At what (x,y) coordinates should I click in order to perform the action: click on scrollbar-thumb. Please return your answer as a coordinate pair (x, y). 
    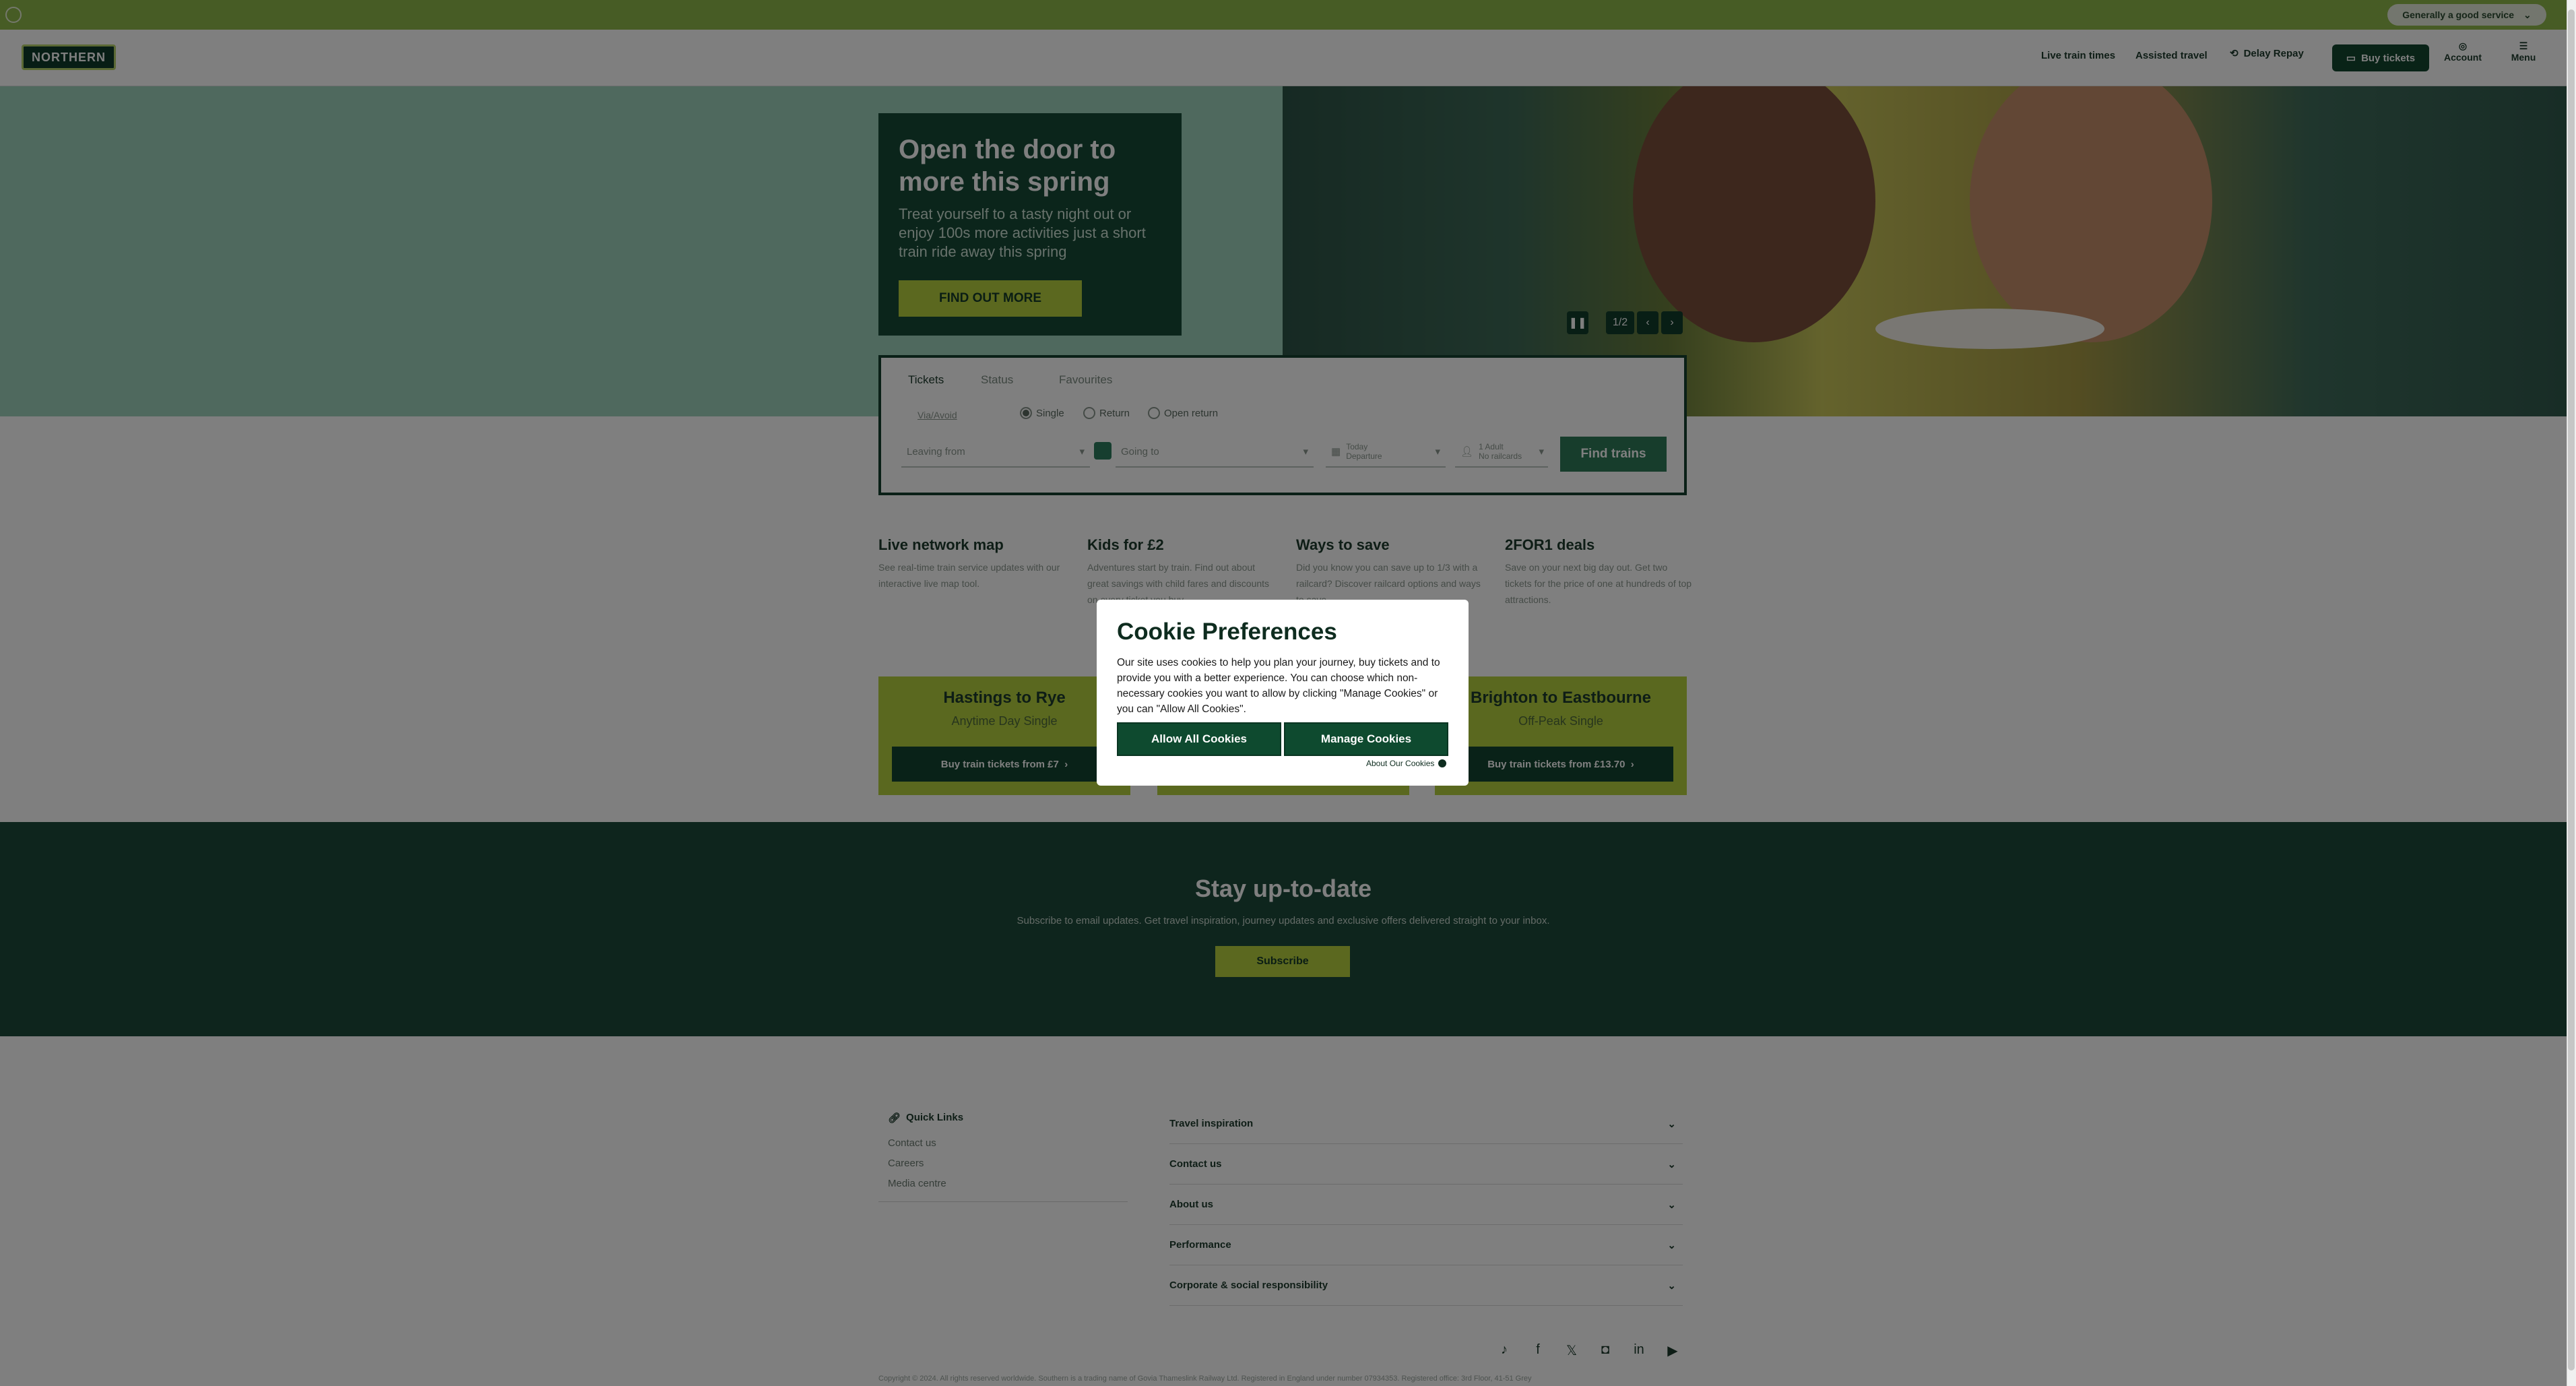
    Looking at the image, I should click on (2571, 690).